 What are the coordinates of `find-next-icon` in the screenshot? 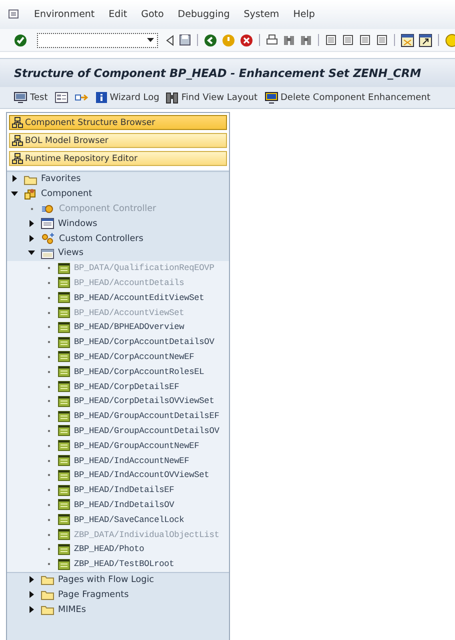 It's located at (306, 40).